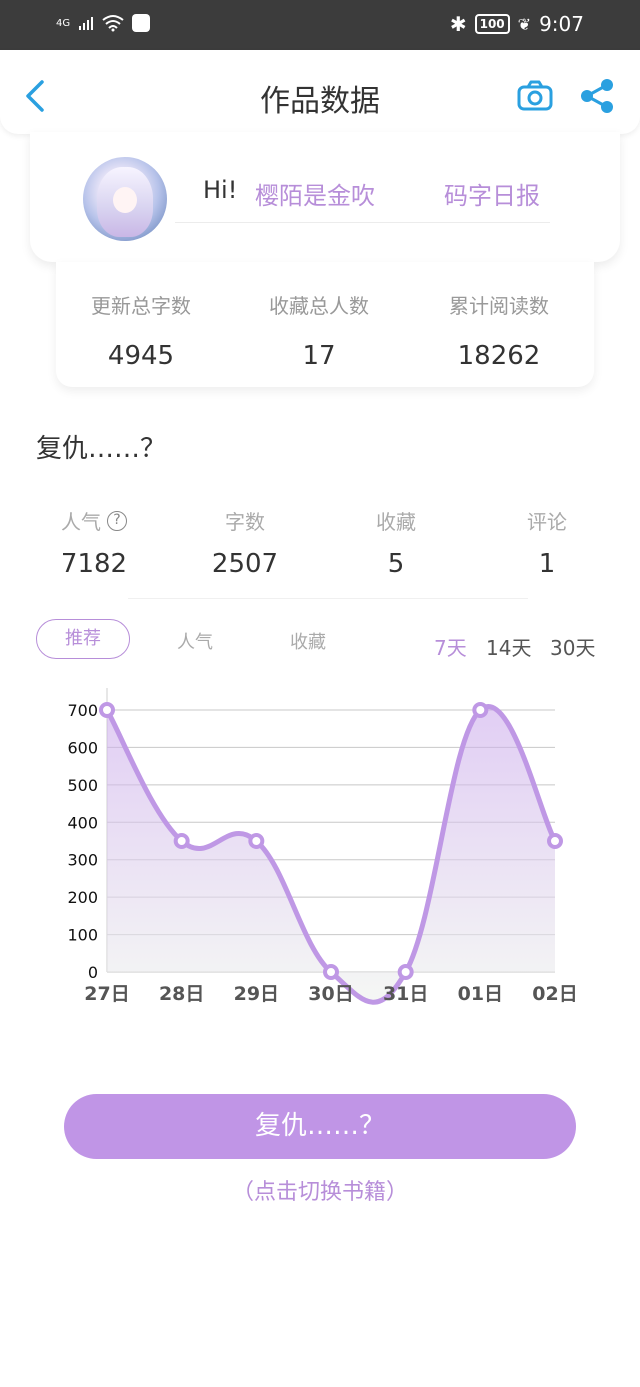  Describe the element at coordinates (94, 542) in the screenshot. I see `metric-popularity: 人气 ? 7182` at that location.